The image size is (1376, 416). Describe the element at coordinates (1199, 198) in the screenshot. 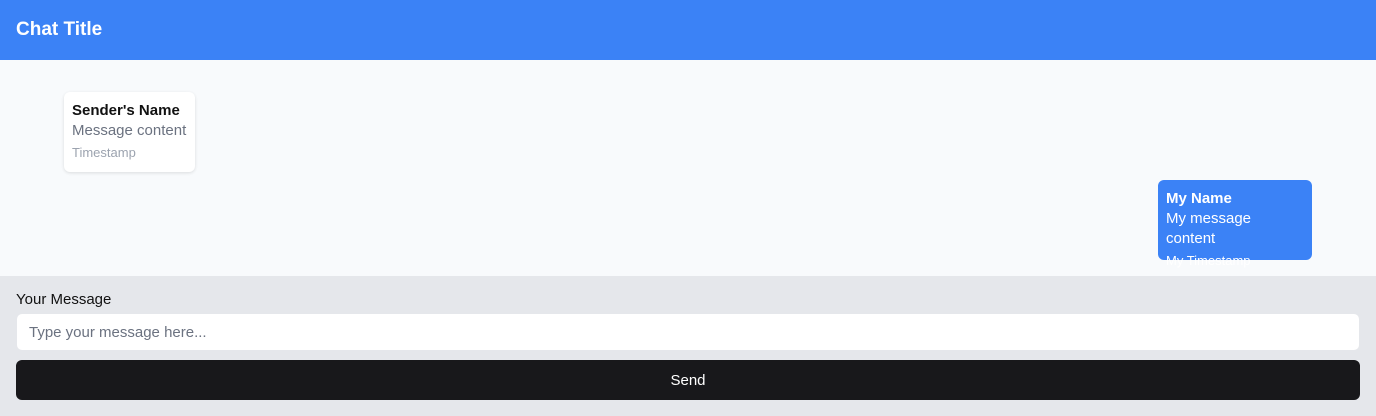

I see `message-sender: My Name` at that location.